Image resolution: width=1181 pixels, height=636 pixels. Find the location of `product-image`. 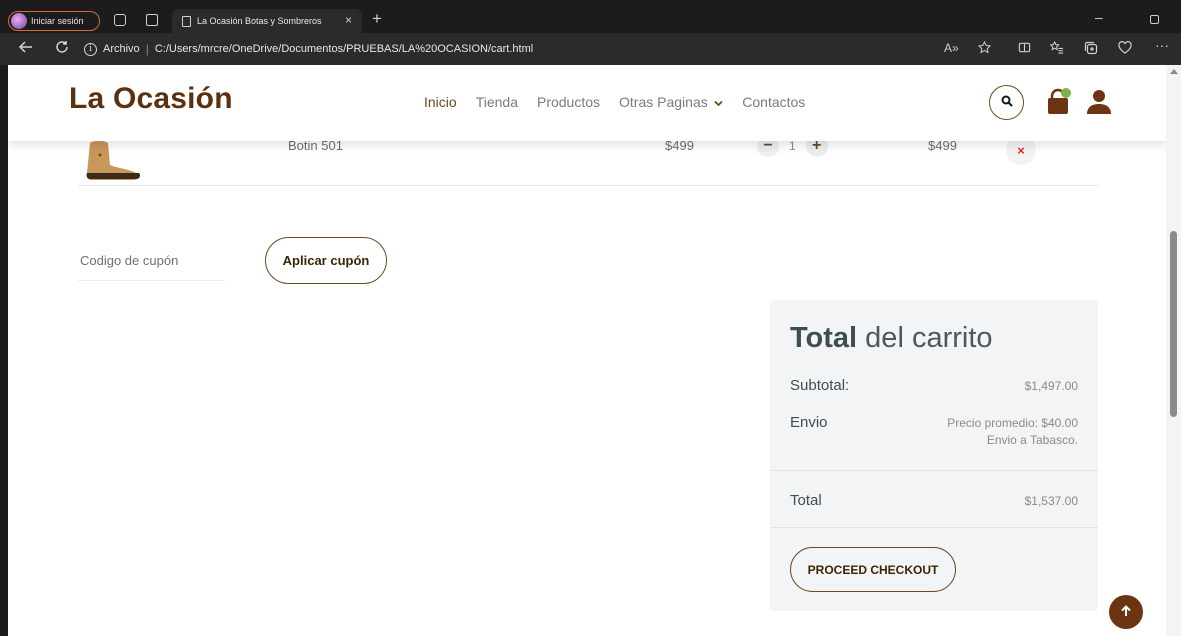

product-image is located at coordinates (113, 160).